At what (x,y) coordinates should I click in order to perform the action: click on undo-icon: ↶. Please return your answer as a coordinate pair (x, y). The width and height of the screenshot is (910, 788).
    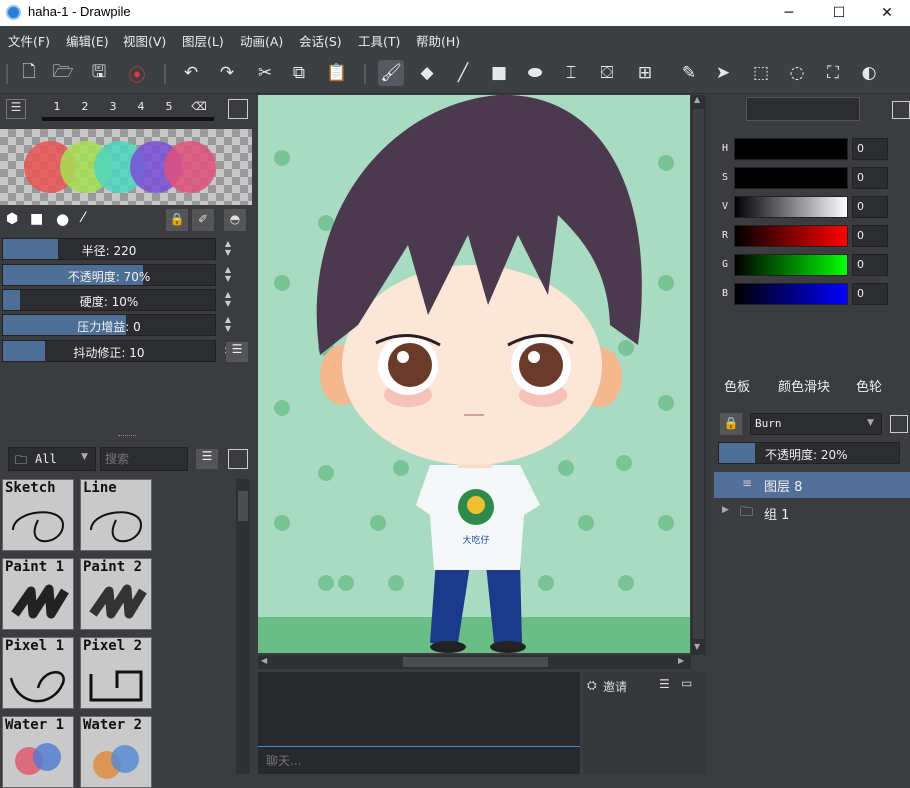
    Looking at the image, I should click on (191, 73).